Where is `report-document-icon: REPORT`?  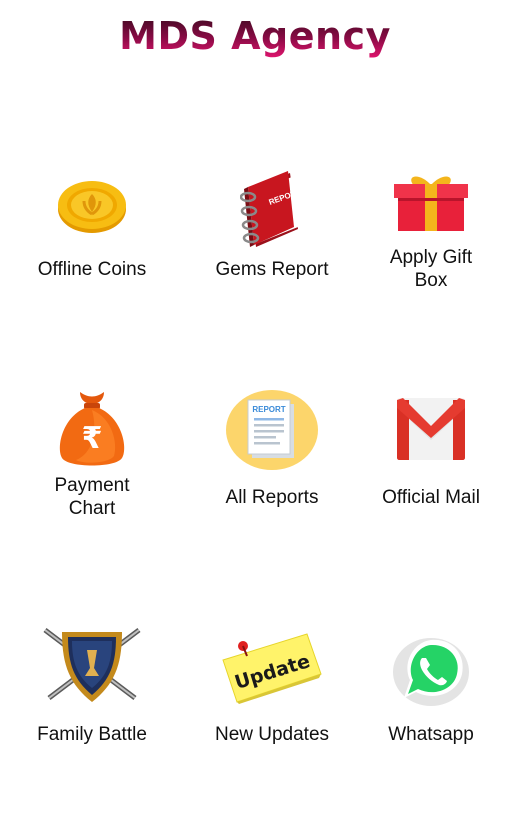 report-document-icon: REPORT is located at coordinates (272, 432).